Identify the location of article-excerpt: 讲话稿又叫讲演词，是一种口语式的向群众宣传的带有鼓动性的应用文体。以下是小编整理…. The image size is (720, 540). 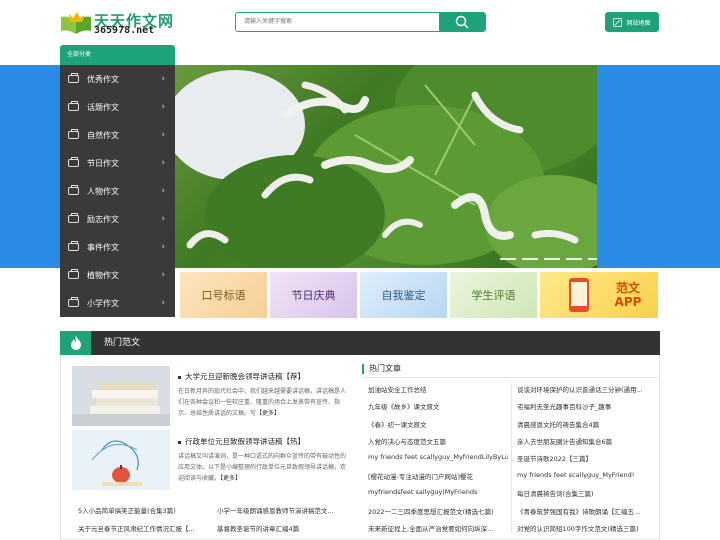
(264, 467).